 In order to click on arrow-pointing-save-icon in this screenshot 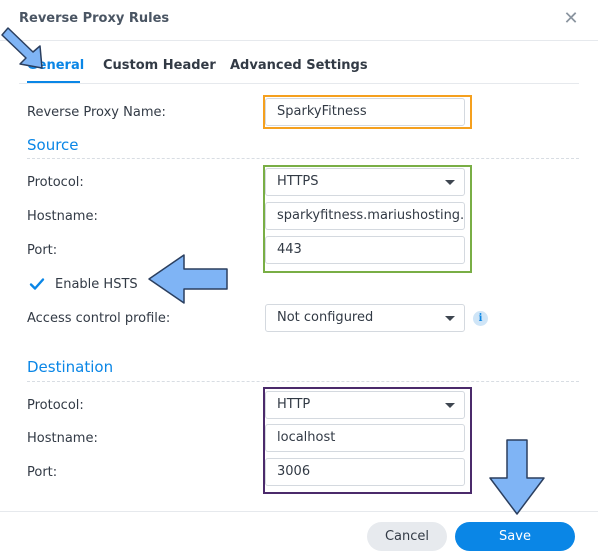, I will do `click(517, 477)`.